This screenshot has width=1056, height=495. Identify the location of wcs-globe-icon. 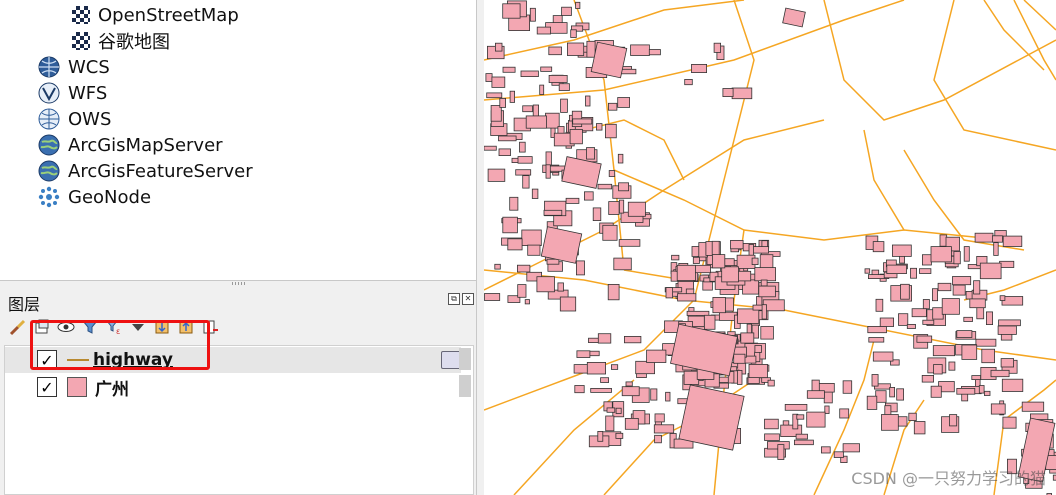
(49, 67).